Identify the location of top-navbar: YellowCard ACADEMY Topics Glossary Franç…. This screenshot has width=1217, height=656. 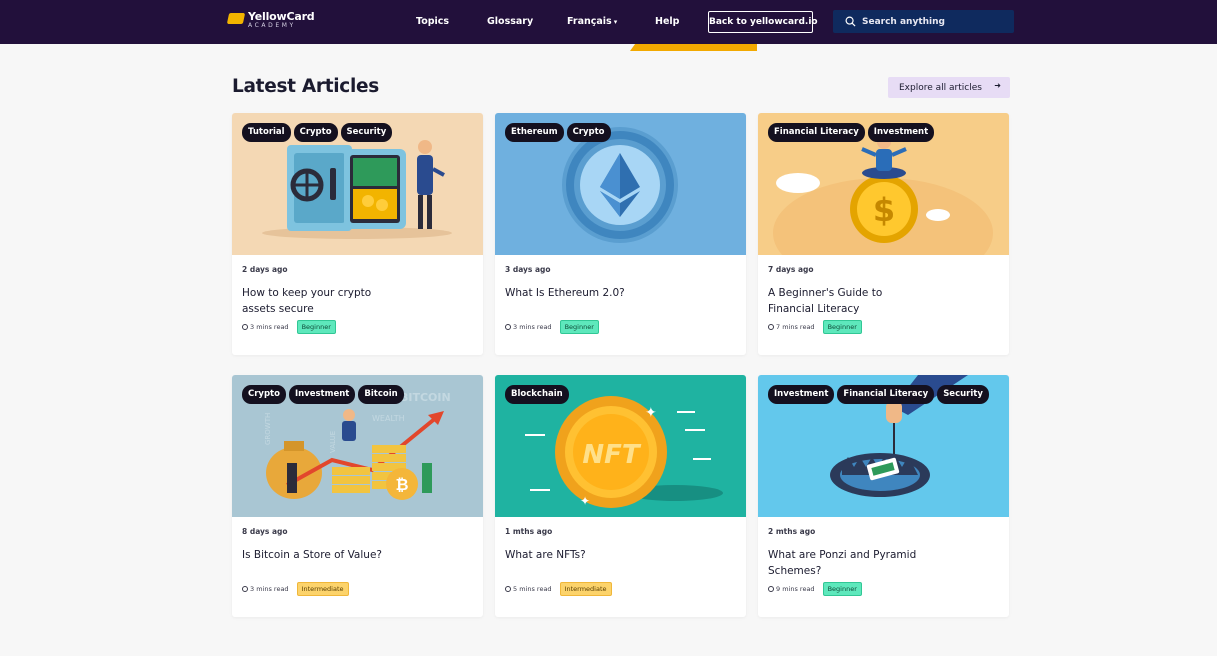
(608, 22).